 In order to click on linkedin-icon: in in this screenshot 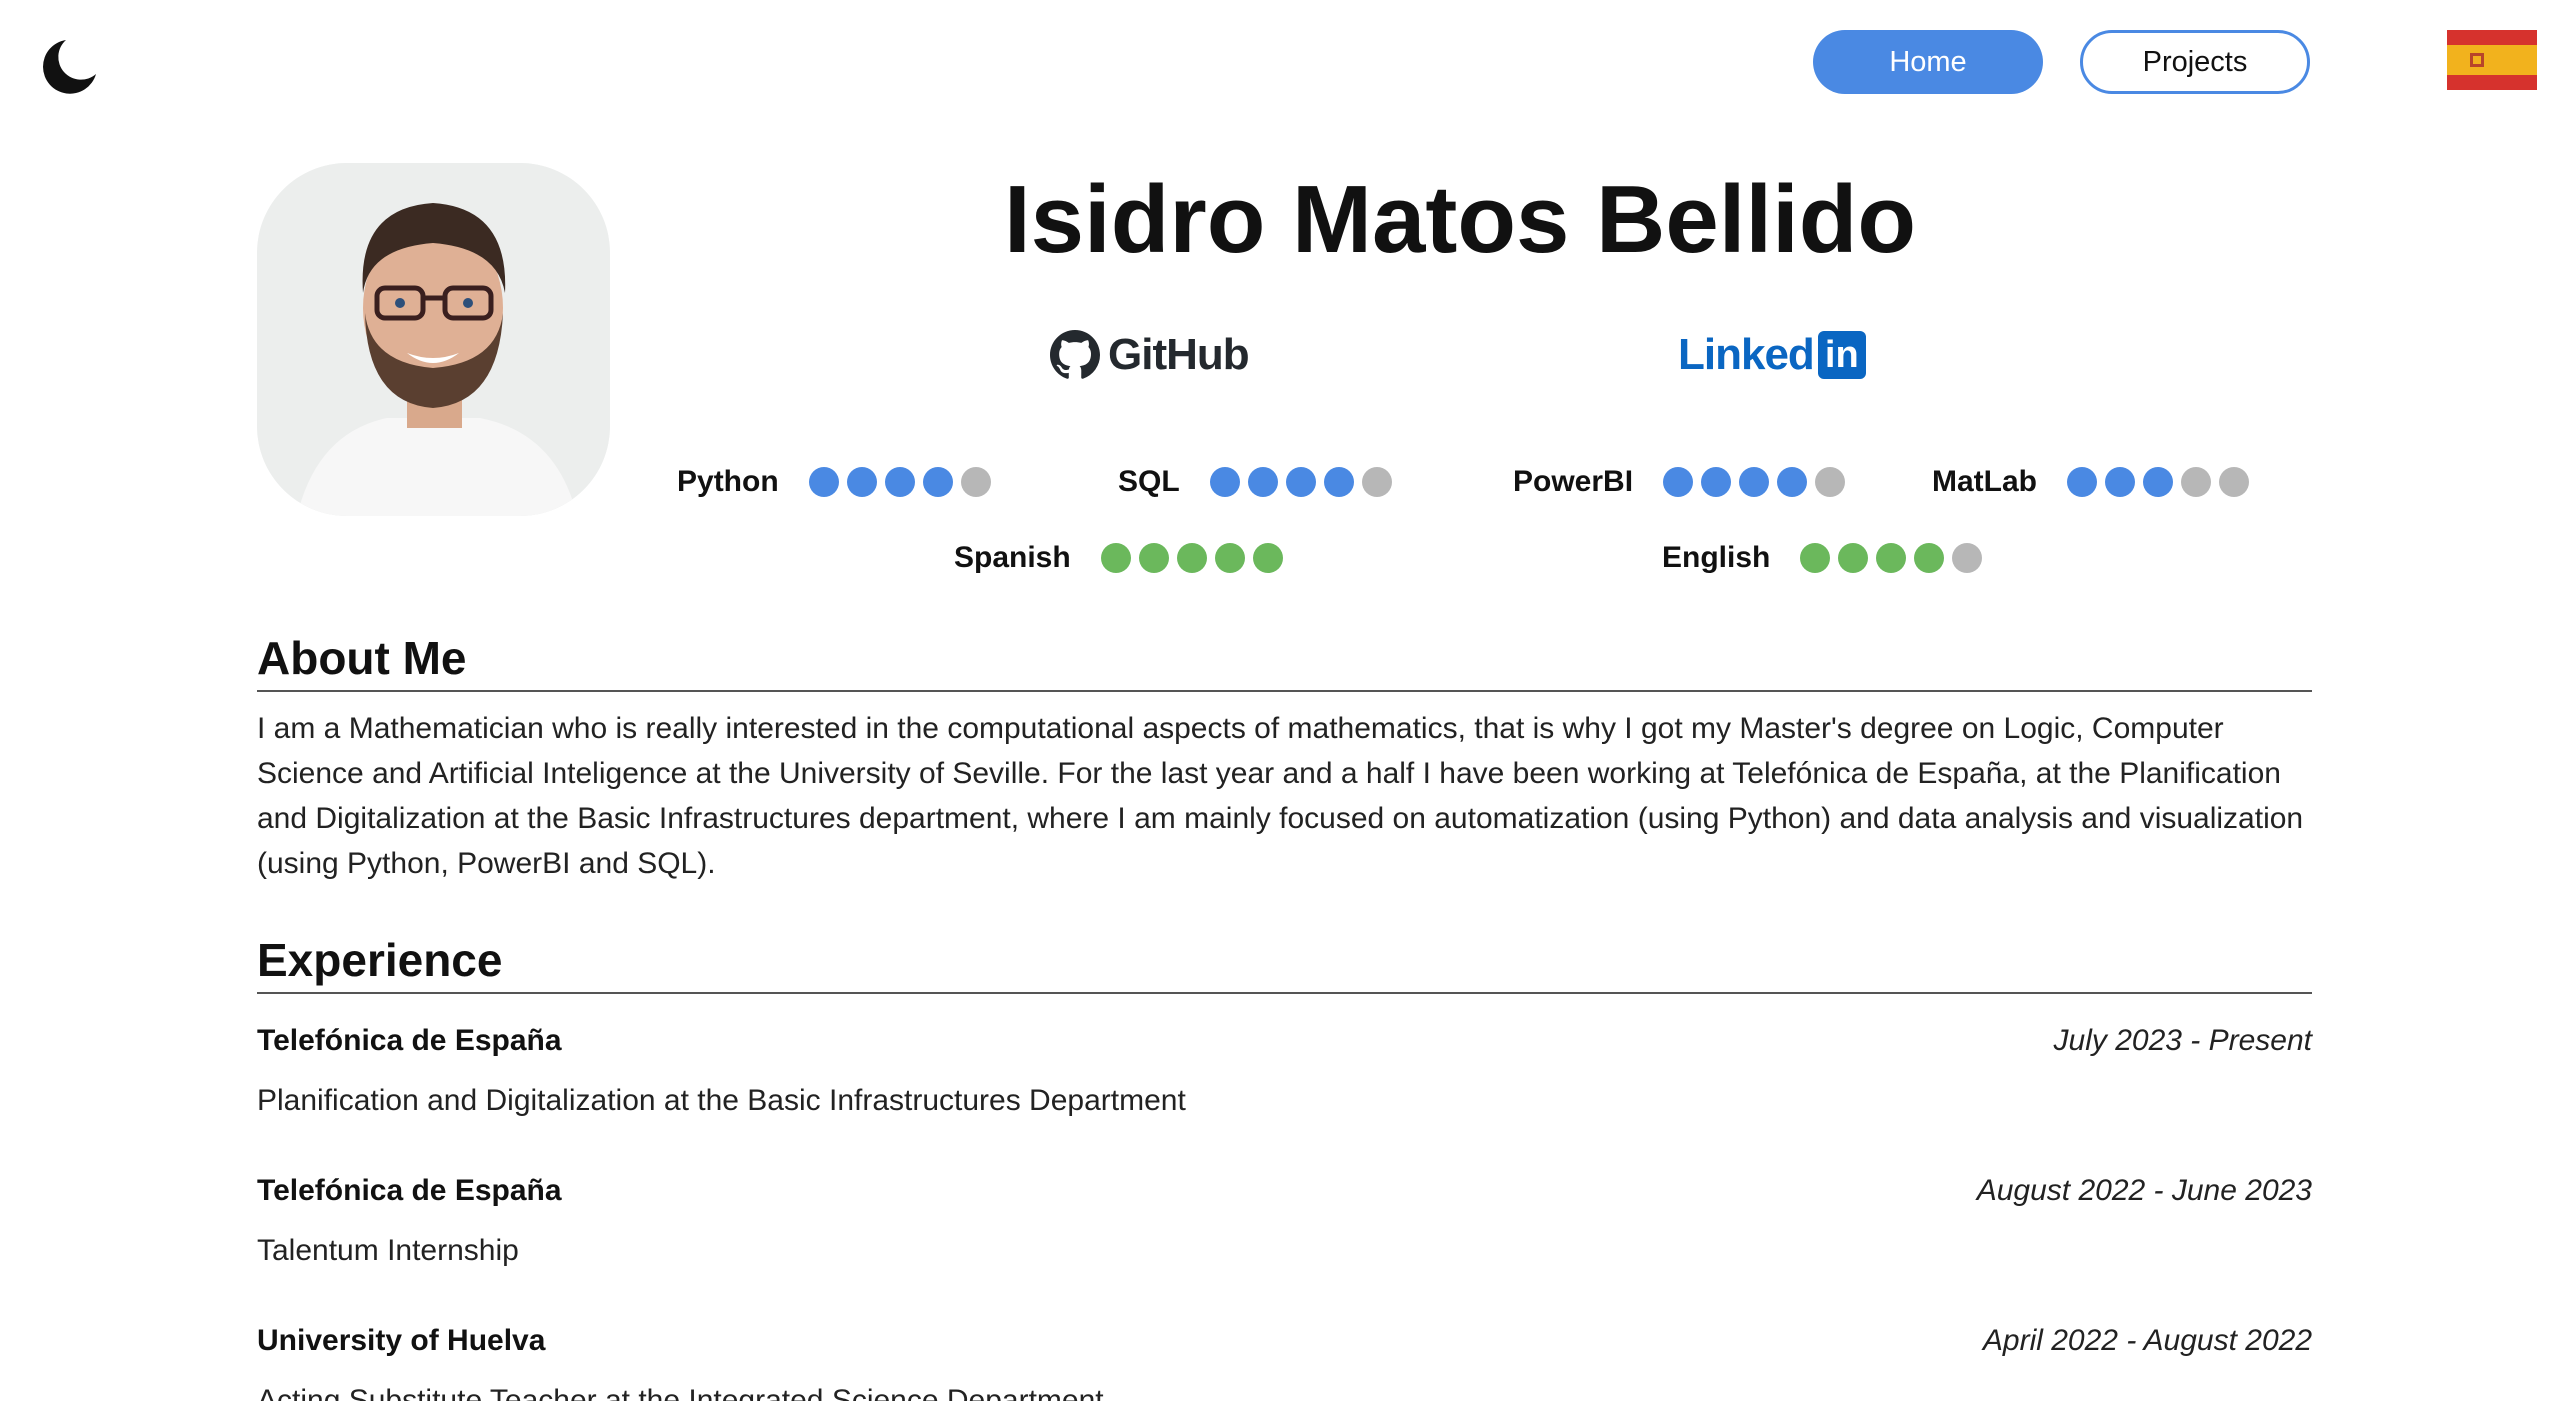, I will do `click(1841, 355)`.